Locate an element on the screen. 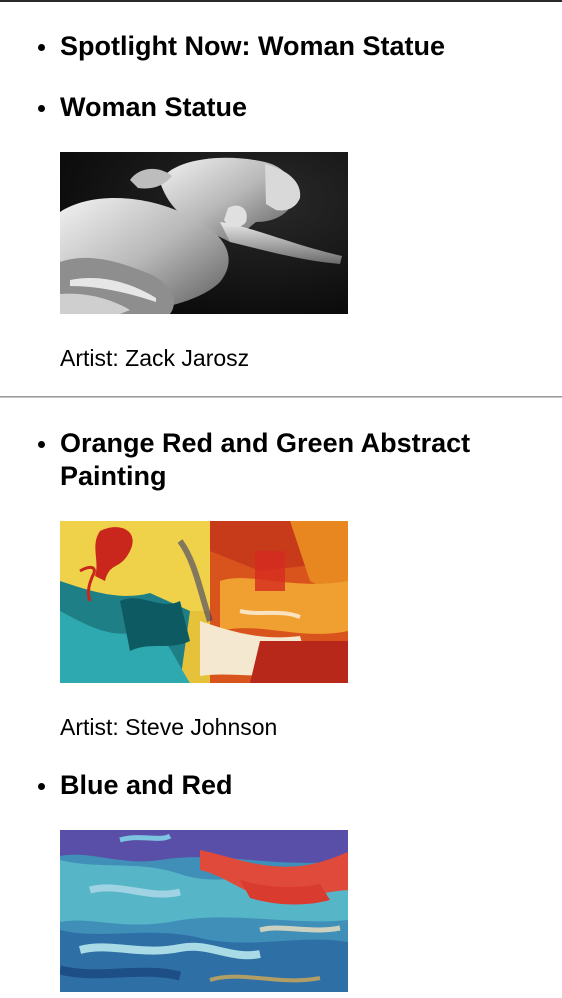 This screenshot has width=562, height=998. spotlight-heading: Spotlight Now: Woman Statue is located at coordinates (252, 46).